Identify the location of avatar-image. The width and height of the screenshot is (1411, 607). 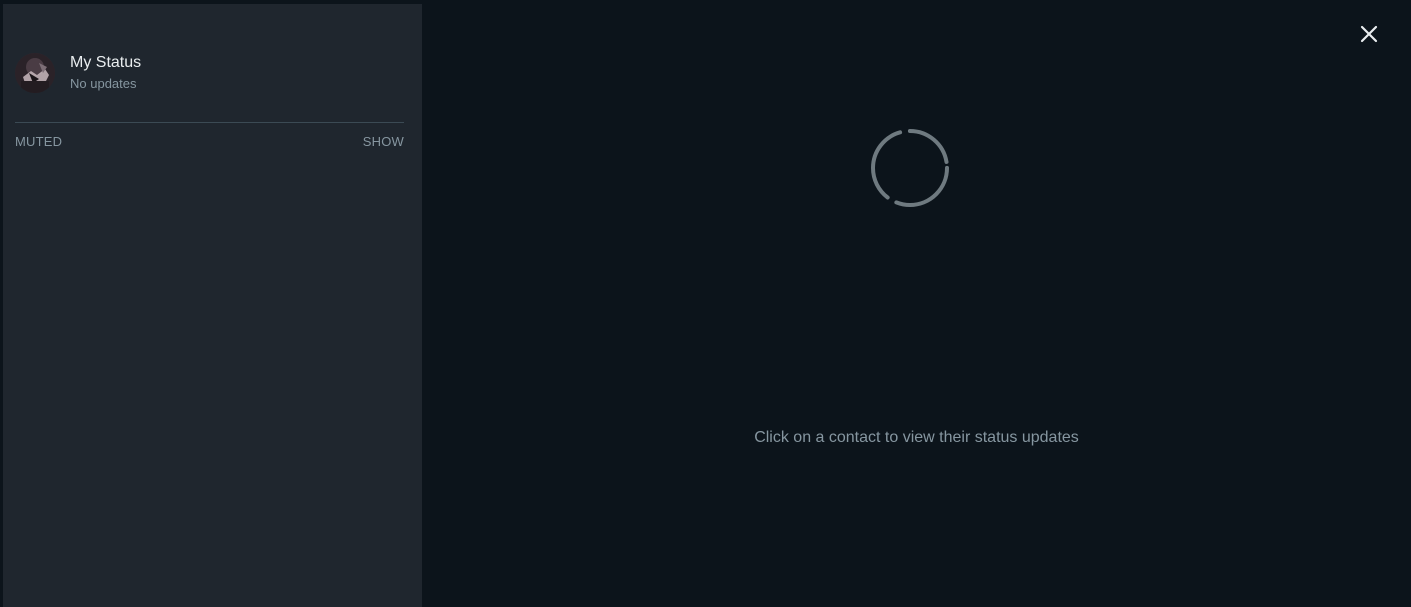
(35, 73).